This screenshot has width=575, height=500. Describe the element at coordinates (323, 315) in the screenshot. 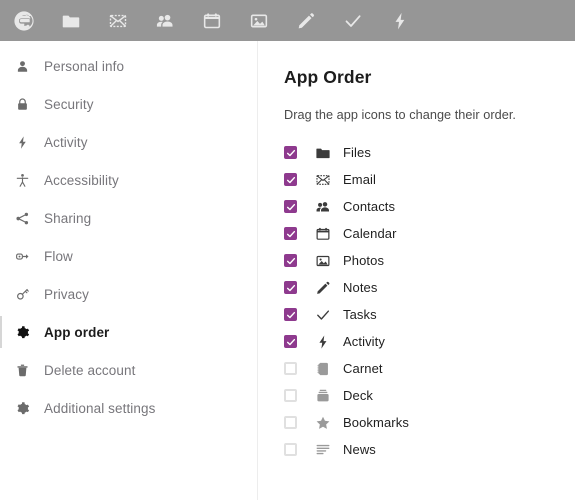

I see `check-icon` at that location.